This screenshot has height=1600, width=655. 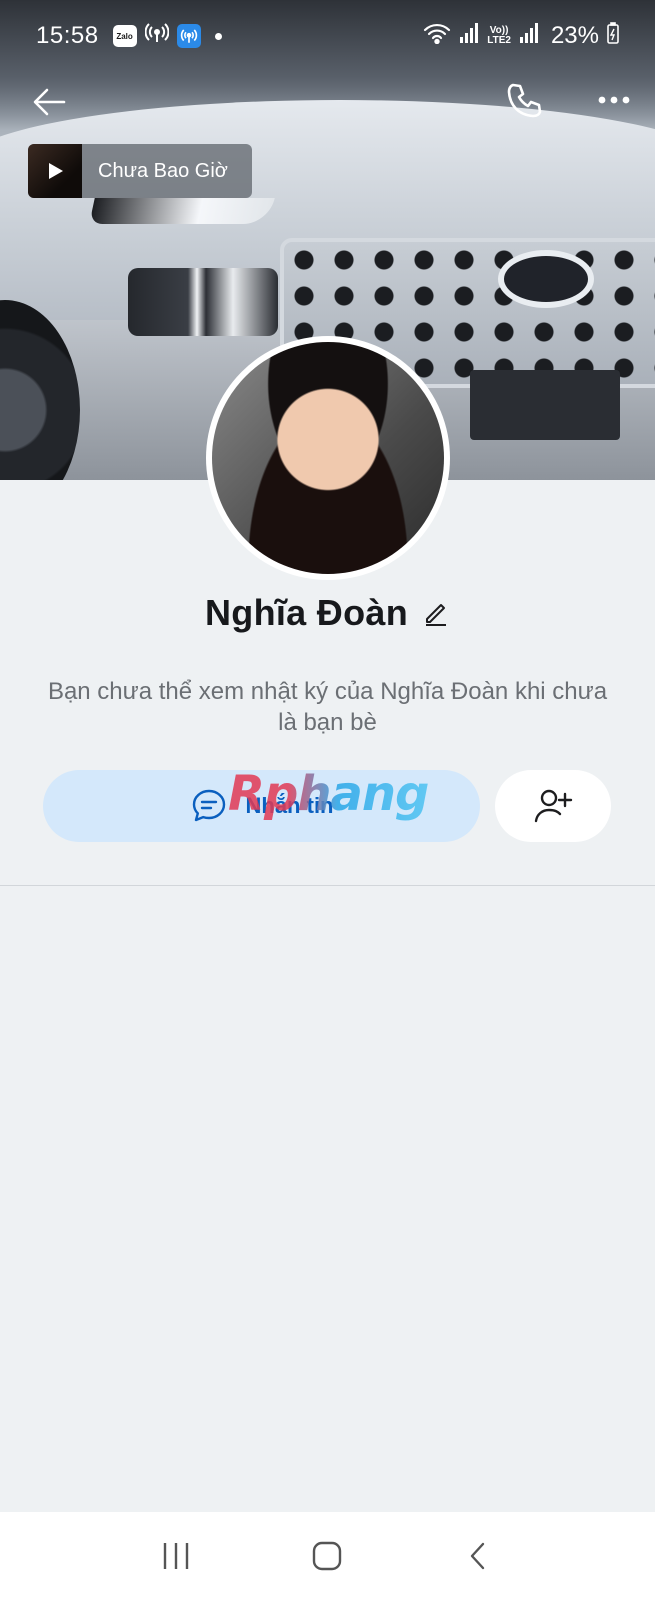 I want to click on nav-back-icon, so click(x=477, y=1556).